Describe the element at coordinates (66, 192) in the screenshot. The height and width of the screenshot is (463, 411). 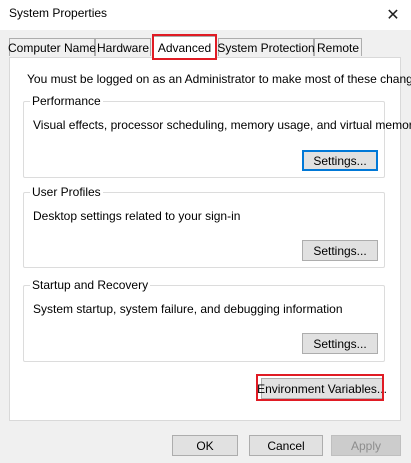
I see `user-profiles-title: User Profiles` at that location.